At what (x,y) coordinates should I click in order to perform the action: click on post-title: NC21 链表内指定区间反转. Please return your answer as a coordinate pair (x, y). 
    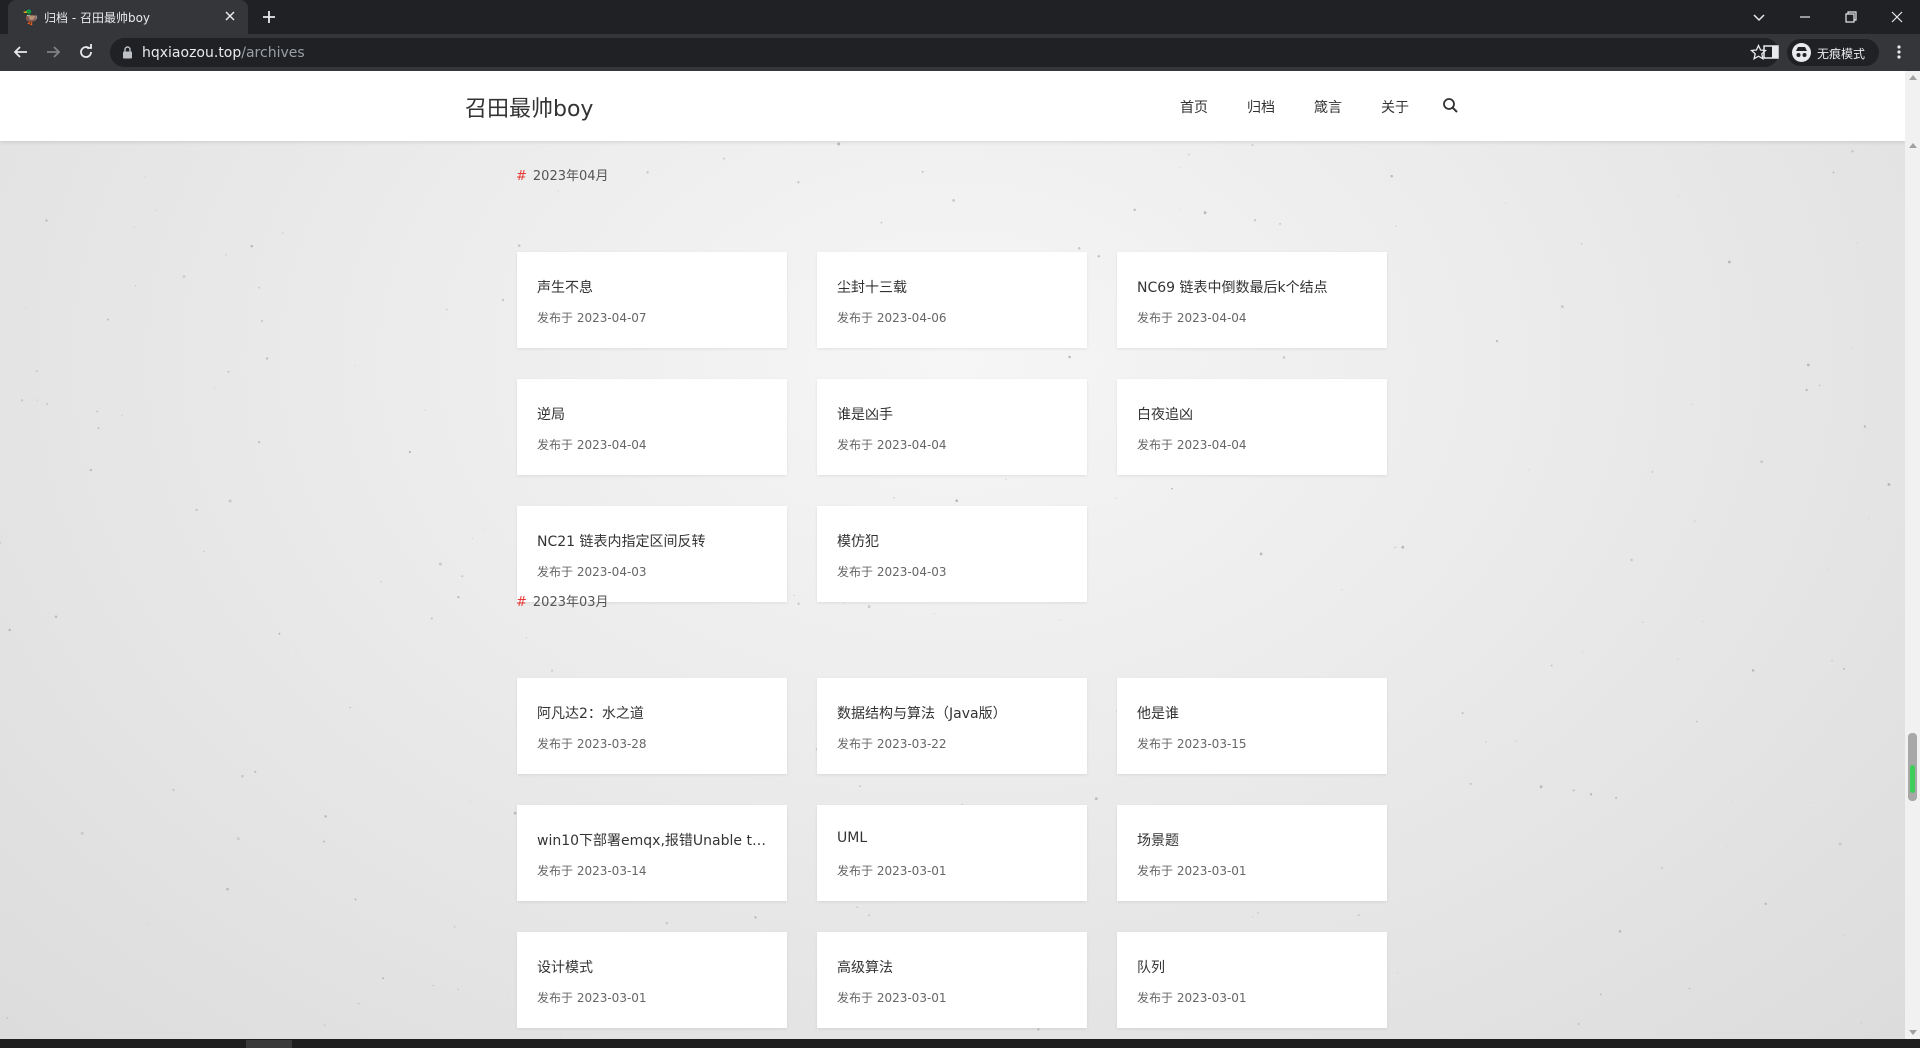
    Looking at the image, I should click on (653, 541).